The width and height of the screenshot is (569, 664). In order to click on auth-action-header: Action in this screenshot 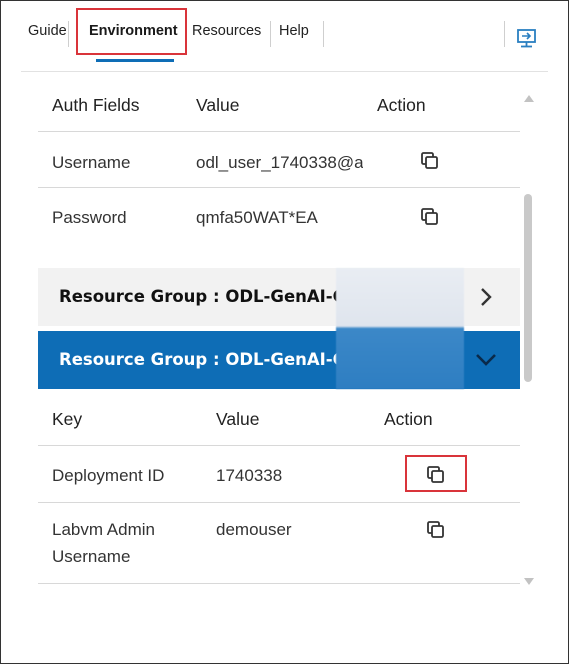, I will do `click(401, 105)`.